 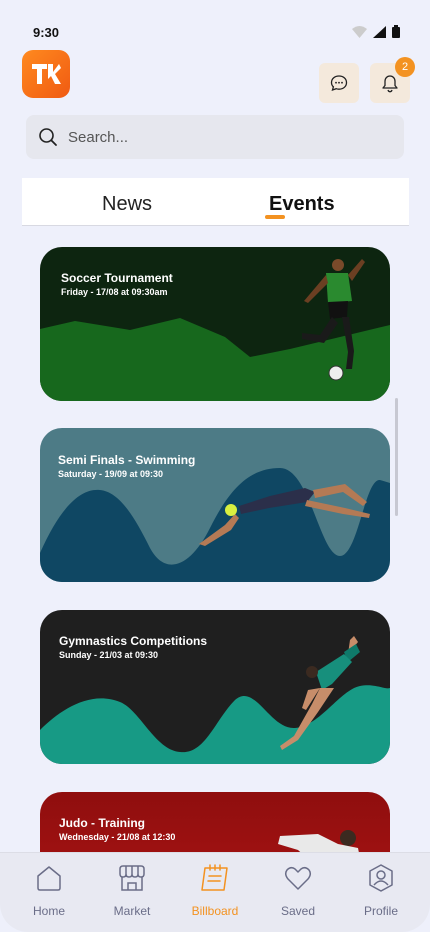 I want to click on signal-icon, so click(x=379, y=31).